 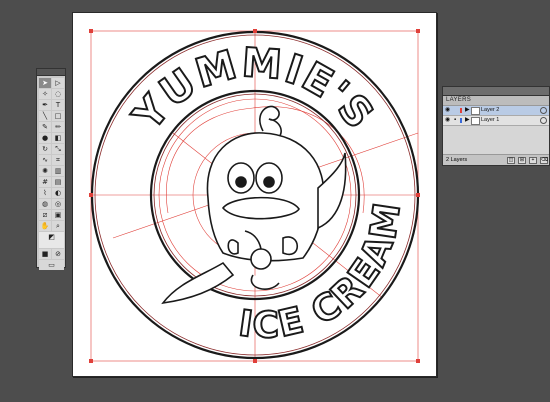 I want to click on selection-tool-icon: ➤, so click(x=45, y=83).